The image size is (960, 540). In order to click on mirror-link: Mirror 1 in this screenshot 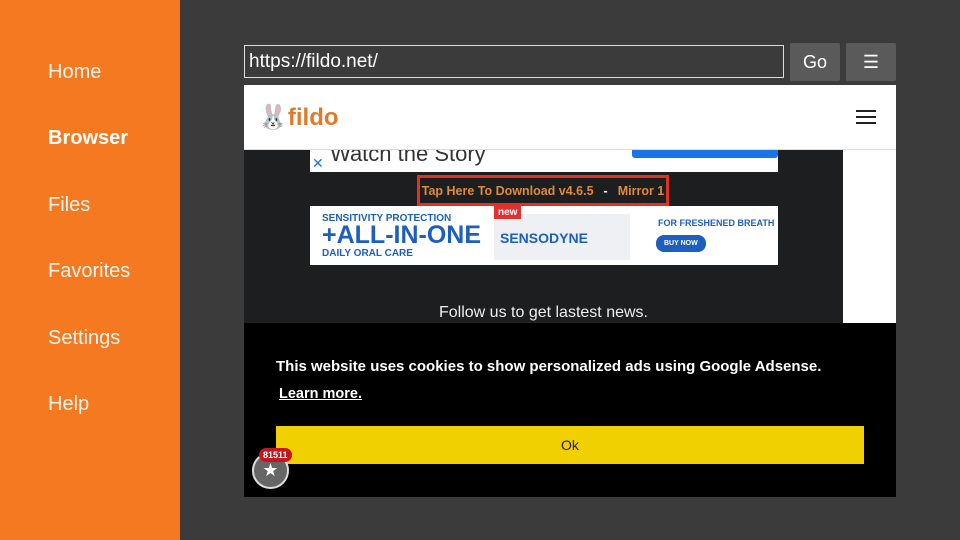, I will do `click(641, 191)`.